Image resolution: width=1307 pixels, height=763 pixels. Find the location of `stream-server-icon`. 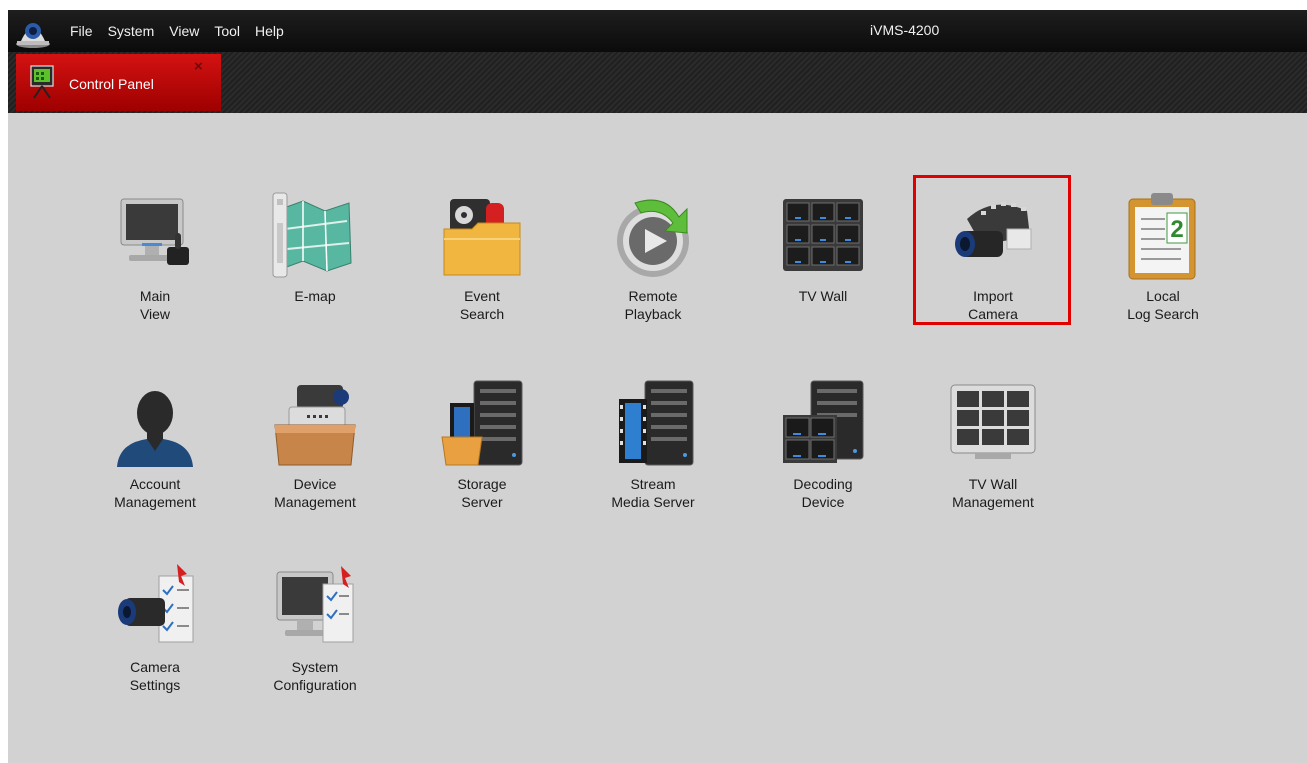

stream-server-icon is located at coordinates (656, 423).